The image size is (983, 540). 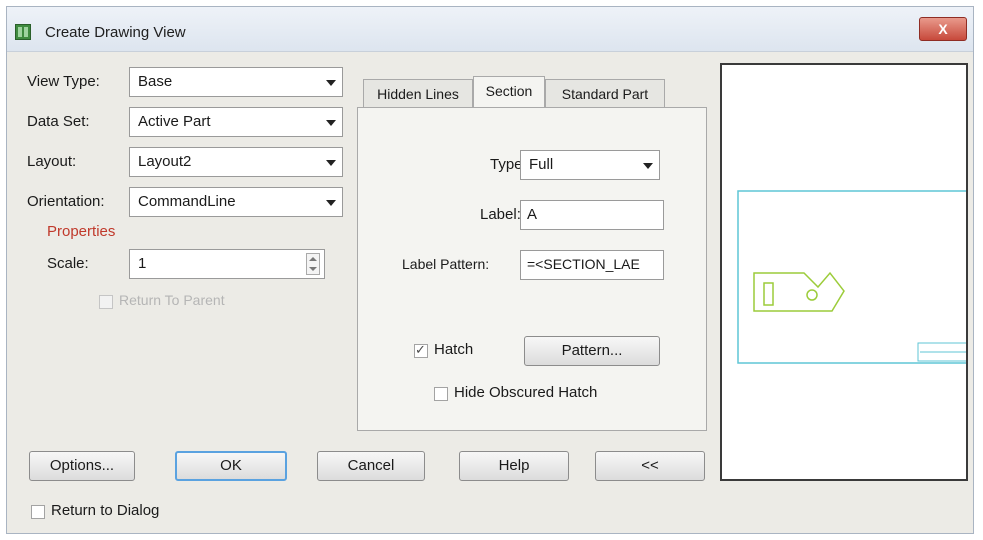 I want to click on collapse-button: <<, so click(x=650, y=466).